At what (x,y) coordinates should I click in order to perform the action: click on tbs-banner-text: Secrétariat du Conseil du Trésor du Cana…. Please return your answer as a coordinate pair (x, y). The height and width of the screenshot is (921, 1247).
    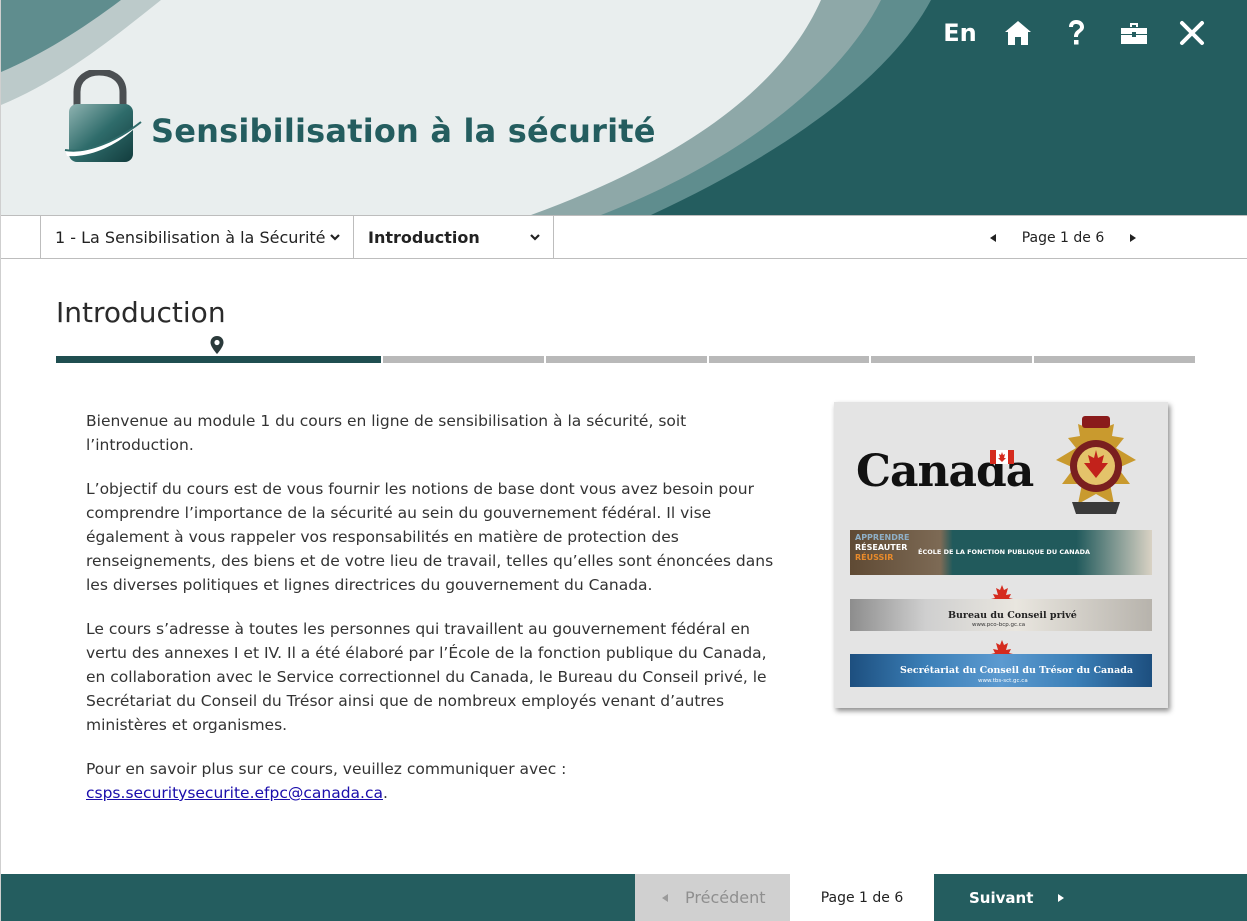
    Looking at the image, I should click on (1017, 670).